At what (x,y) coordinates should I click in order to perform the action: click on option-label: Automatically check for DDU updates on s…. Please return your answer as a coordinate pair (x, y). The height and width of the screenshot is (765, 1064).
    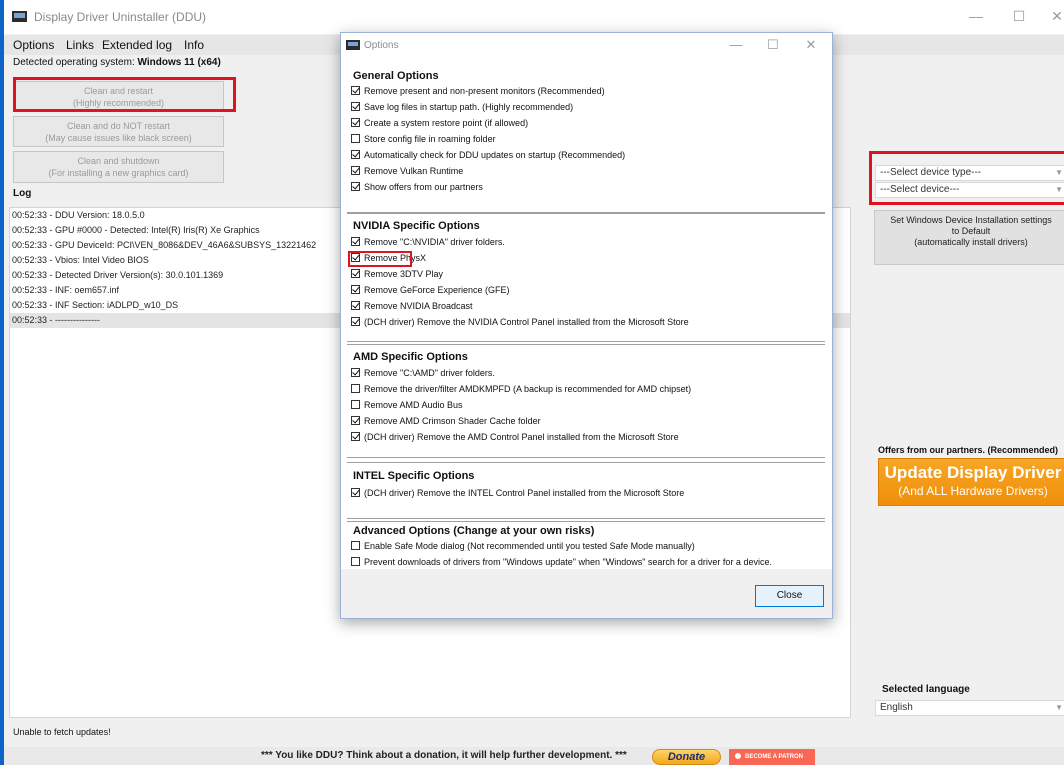
    Looking at the image, I should click on (495, 155).